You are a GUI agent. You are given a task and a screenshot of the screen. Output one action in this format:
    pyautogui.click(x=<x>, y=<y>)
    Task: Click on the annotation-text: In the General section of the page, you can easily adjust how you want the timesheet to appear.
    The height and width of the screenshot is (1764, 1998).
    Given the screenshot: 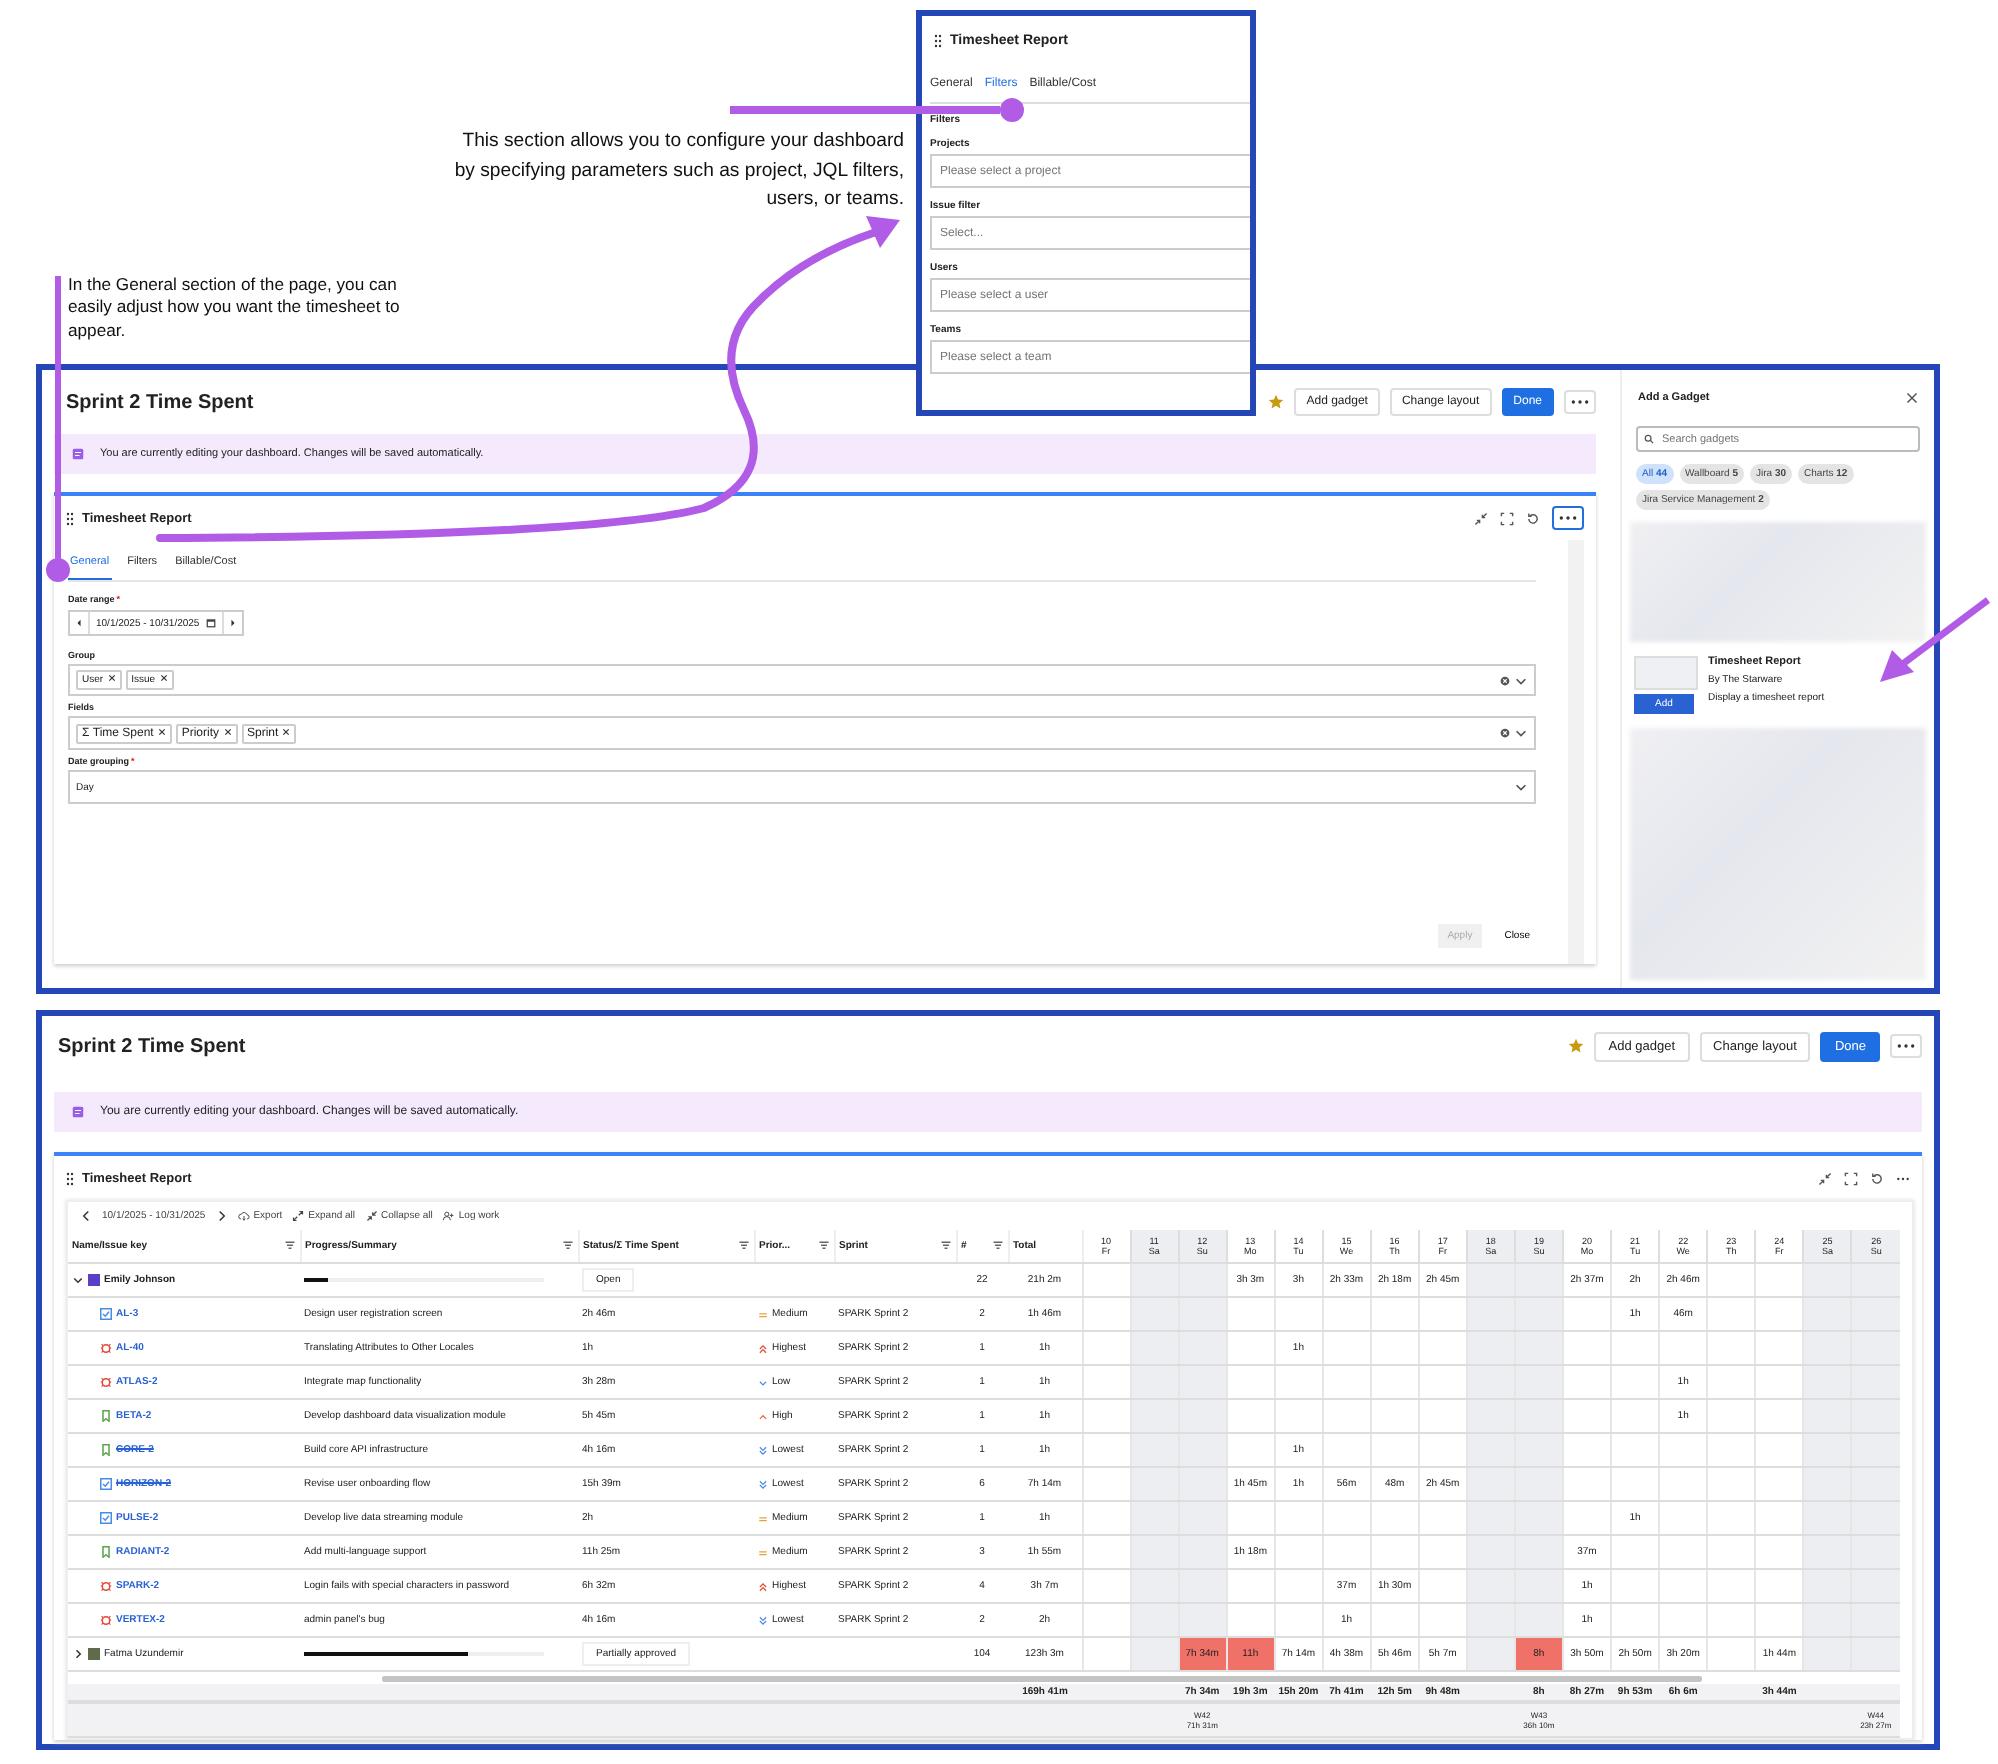 What is the action you would take?
    pyautogui.click(x=235, y=307)
    